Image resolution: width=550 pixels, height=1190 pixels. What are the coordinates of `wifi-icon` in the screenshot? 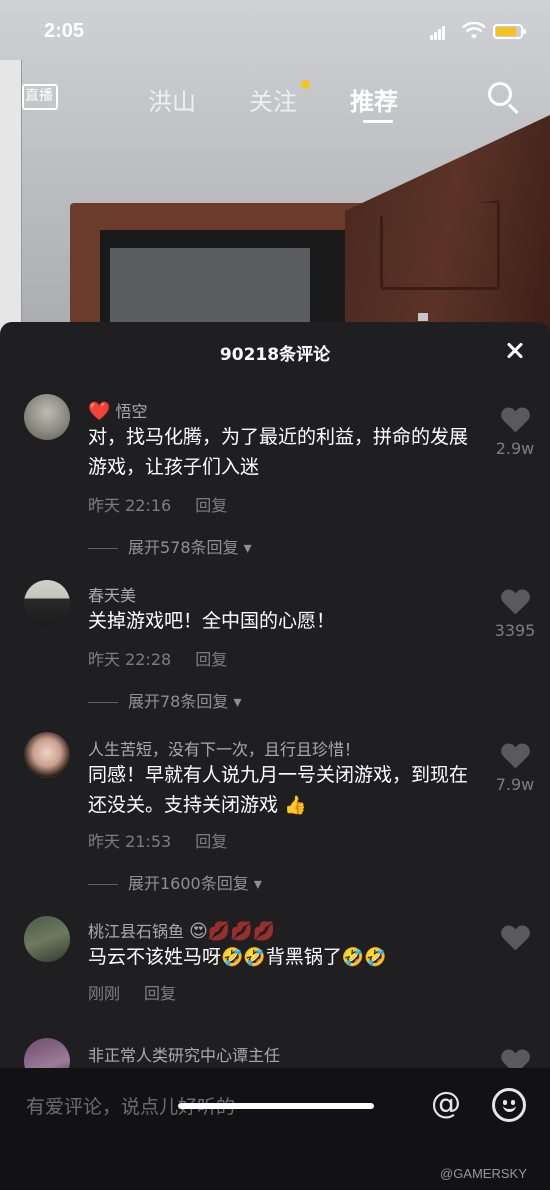 It's located at (474, 30).